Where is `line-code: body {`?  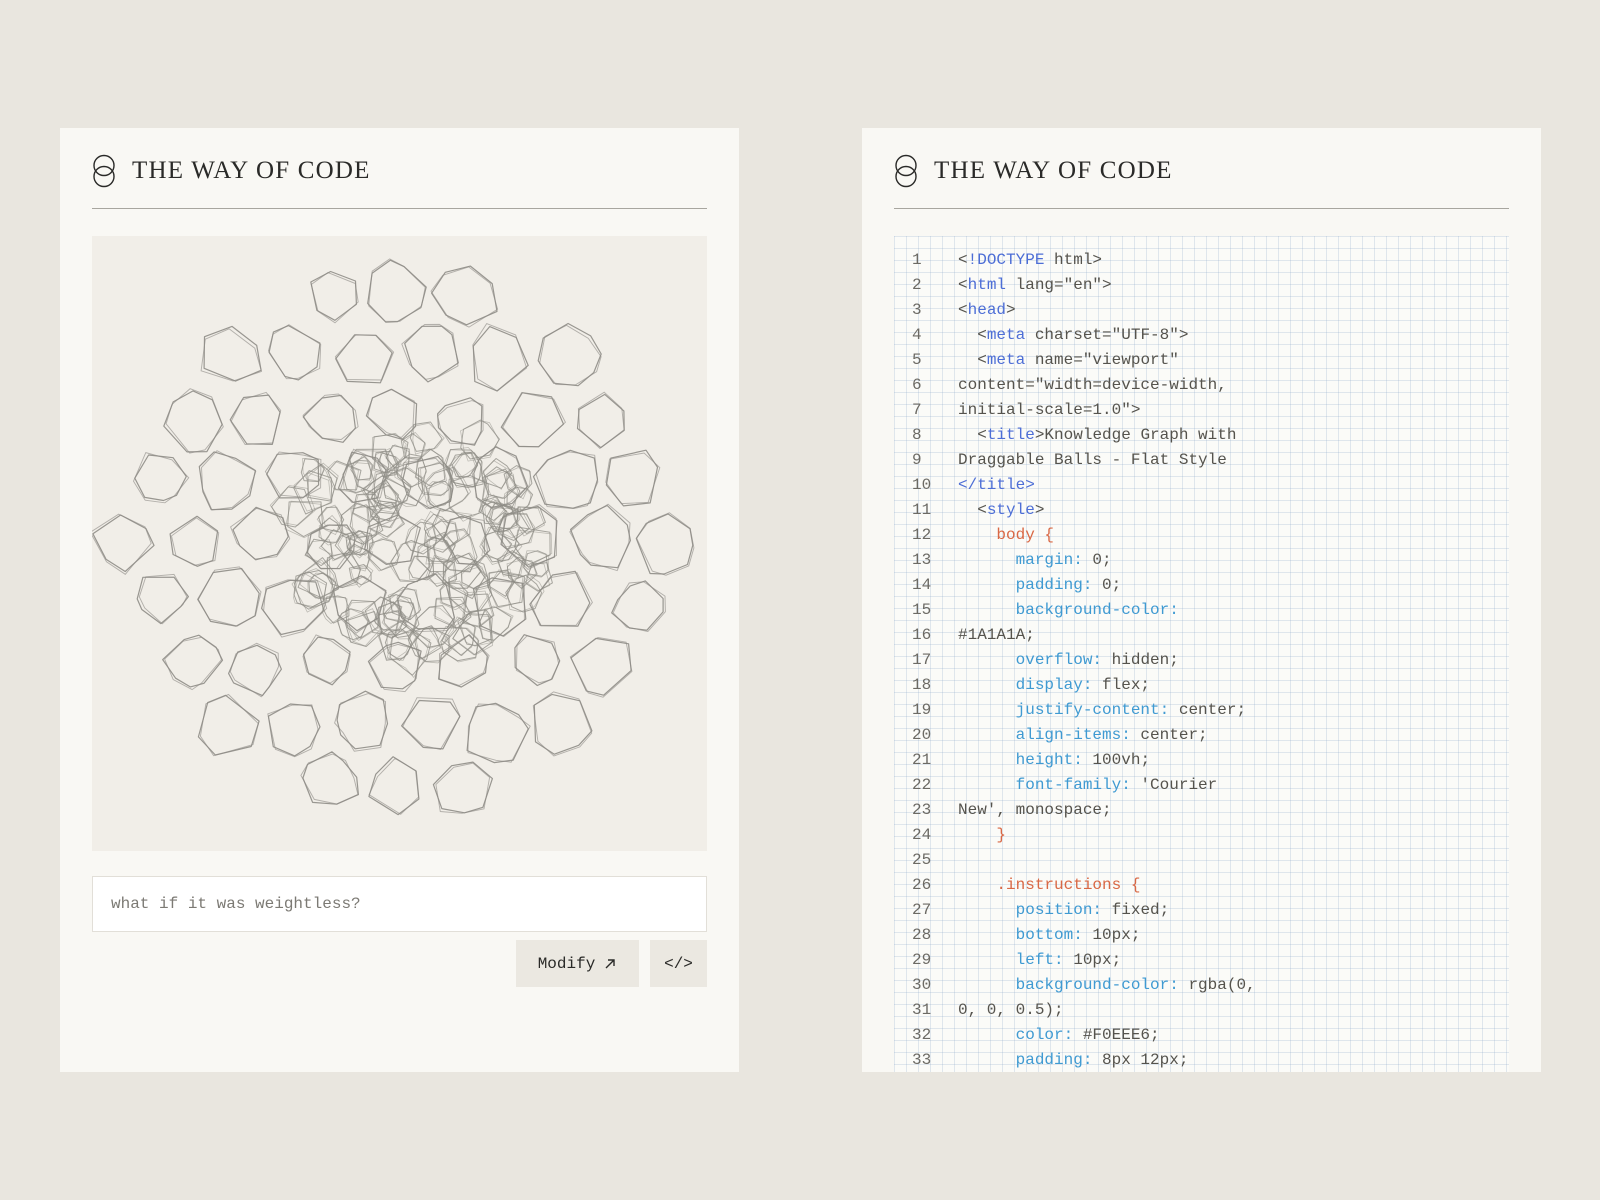
line-code: body { is located at coordinates (1006, 535).